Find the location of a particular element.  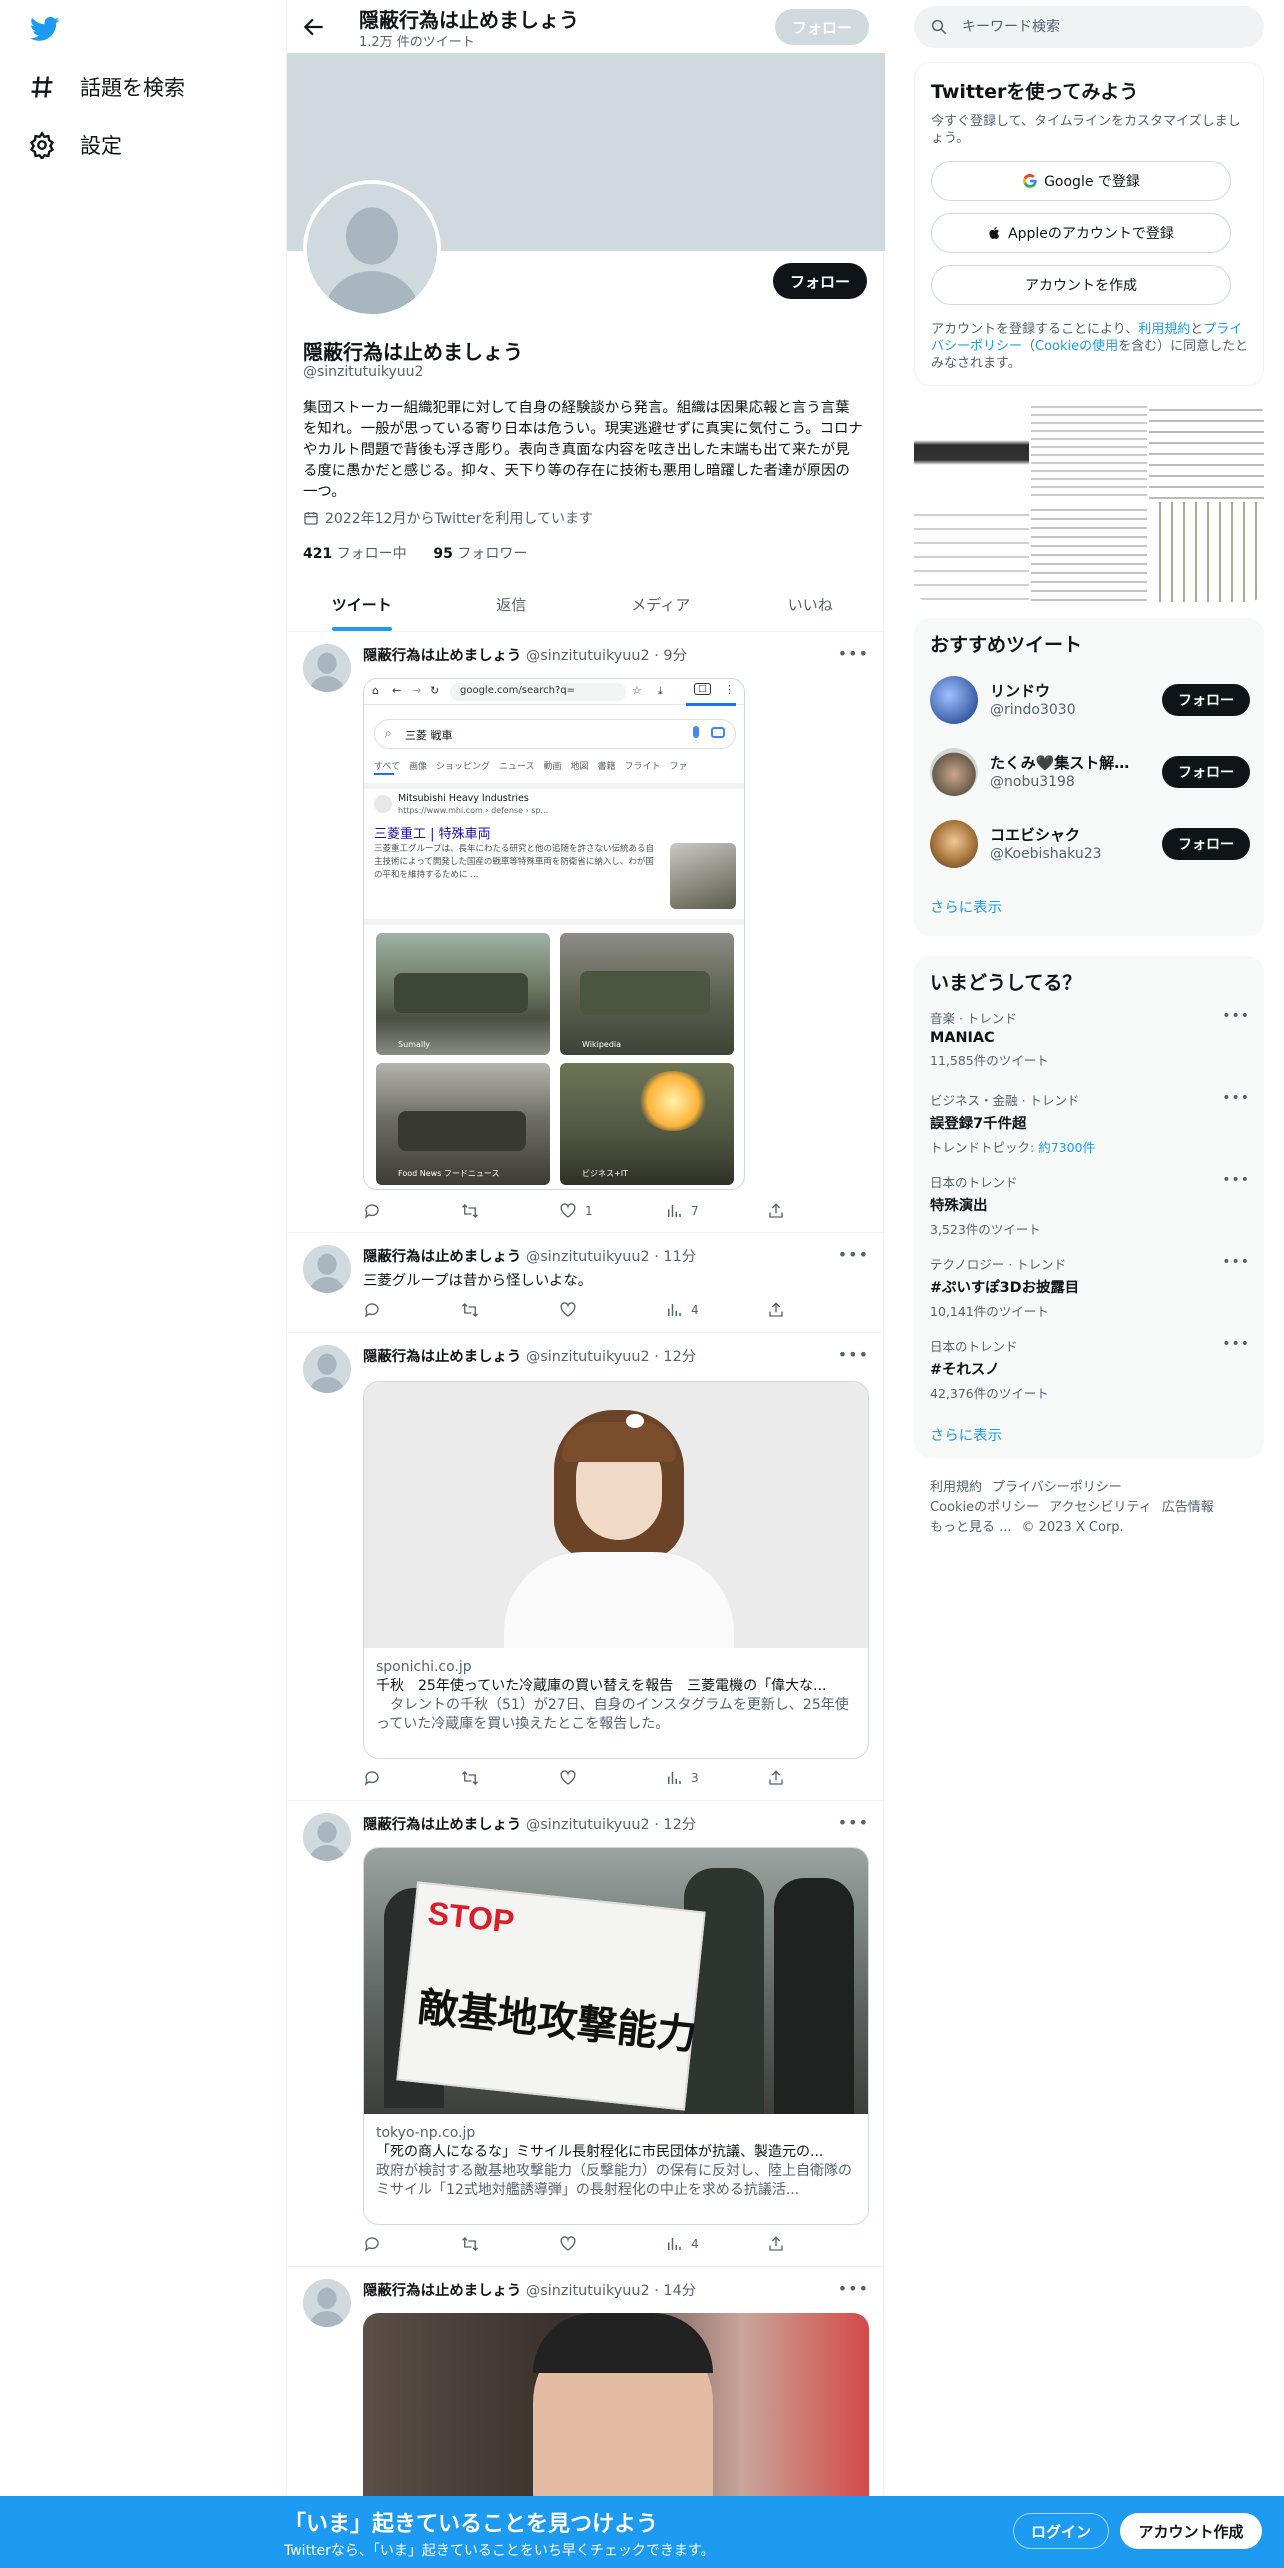

suggested-user: リンドウ @rindo3030 フォロー is located at coordinates (1090, 700).